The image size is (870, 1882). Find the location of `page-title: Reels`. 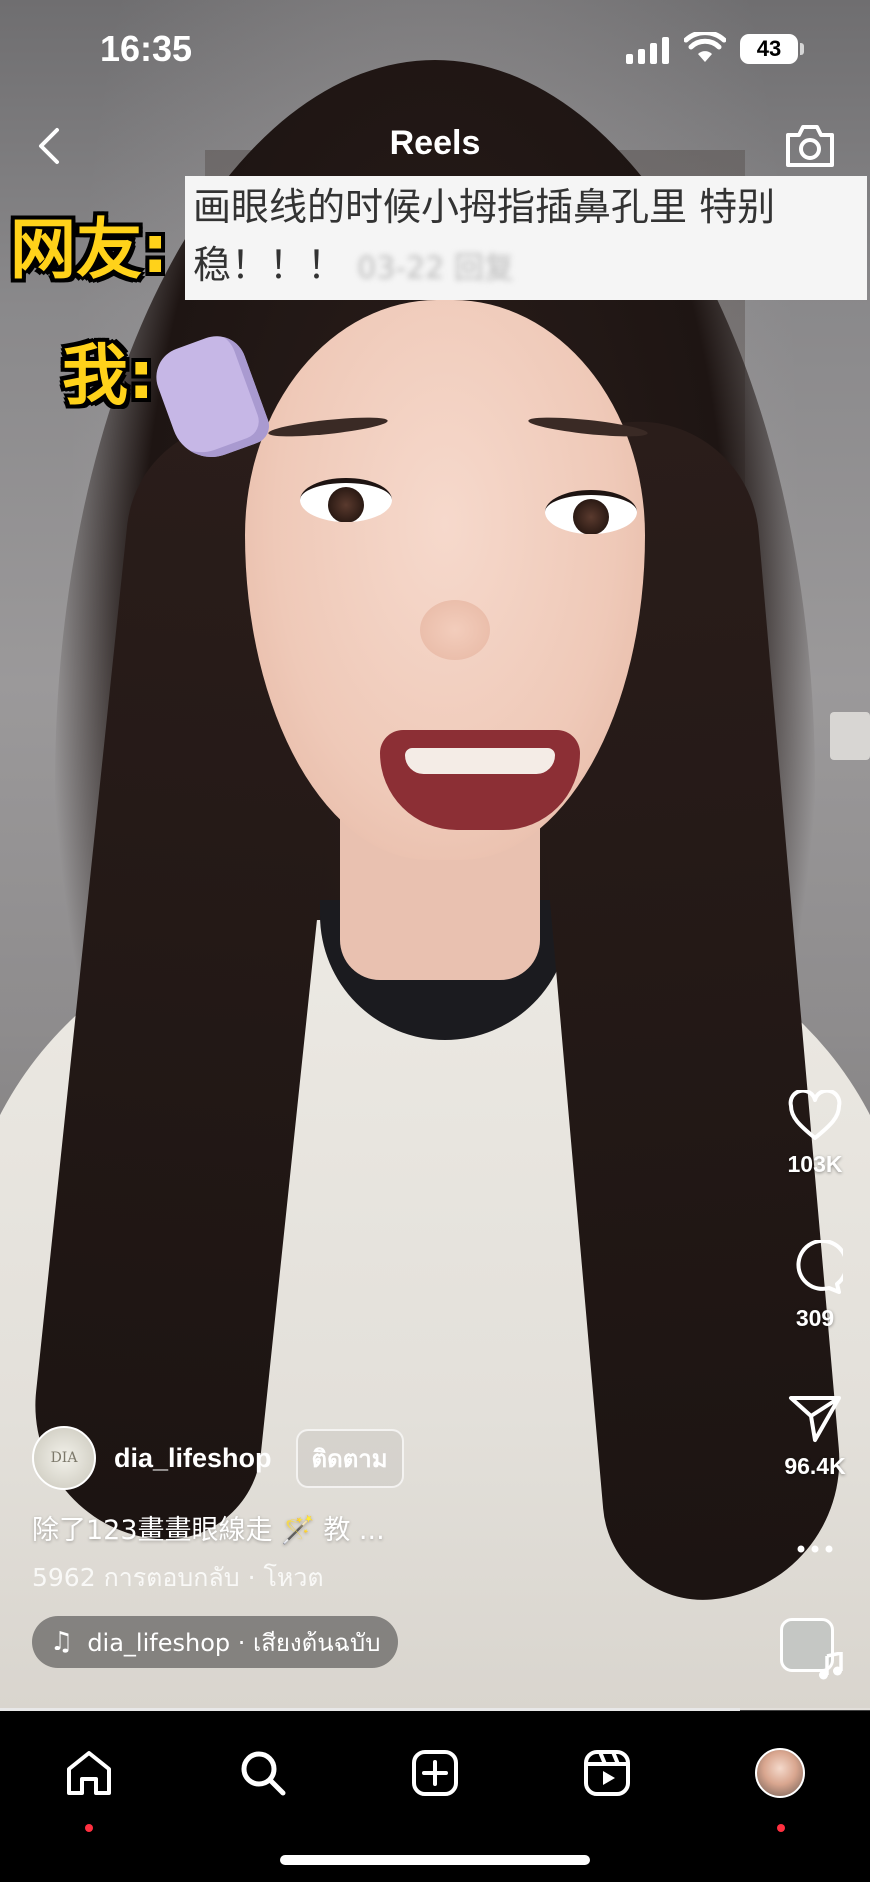

page-title: Reels is located at coordinates (435, 143).